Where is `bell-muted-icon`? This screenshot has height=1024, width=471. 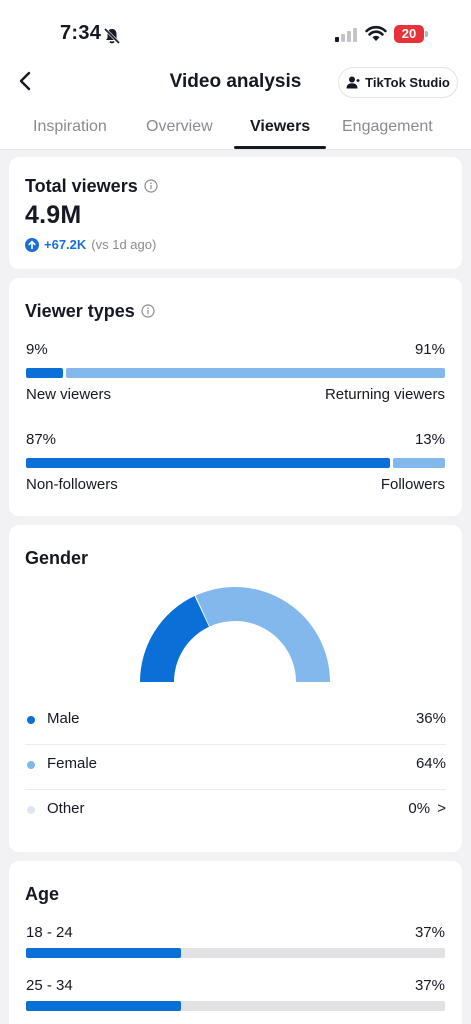 bell-muted-icon is located at coordinates (112, 36).